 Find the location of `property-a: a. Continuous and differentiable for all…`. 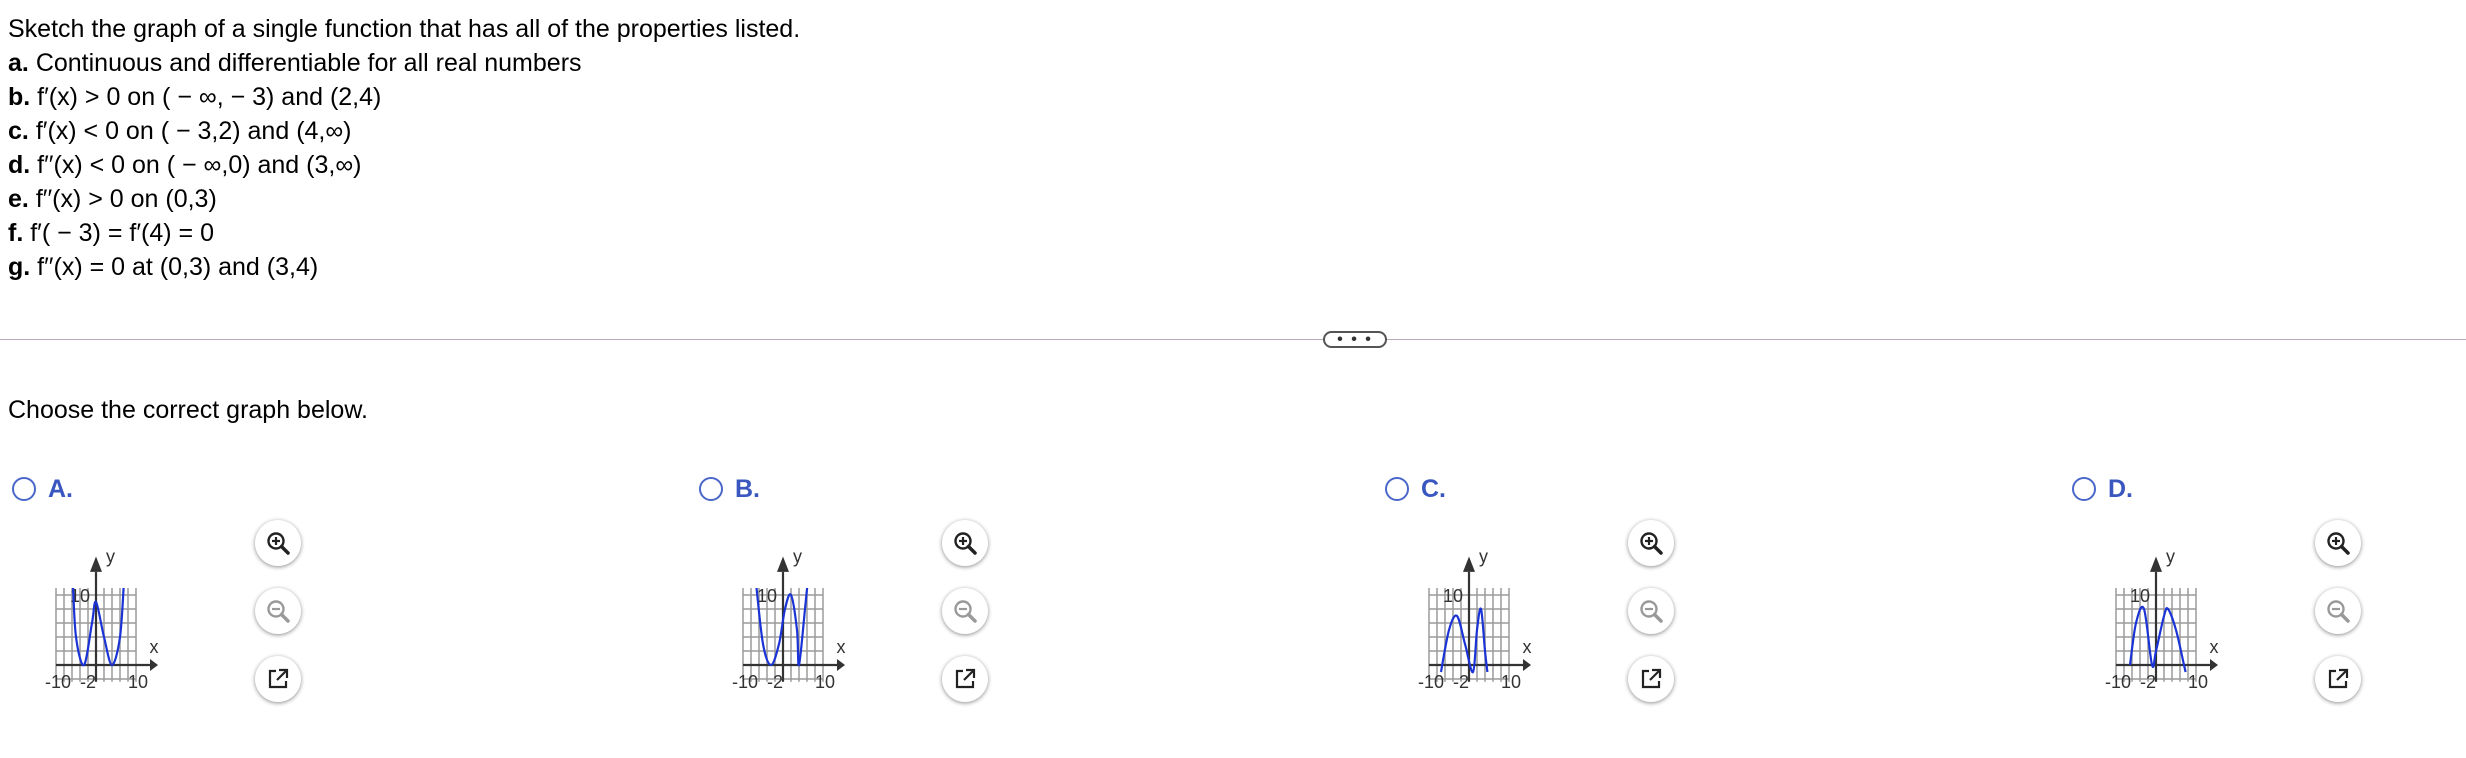

property-a: a. Continuous and differentiable for all… is located at coordinates (404, 63).